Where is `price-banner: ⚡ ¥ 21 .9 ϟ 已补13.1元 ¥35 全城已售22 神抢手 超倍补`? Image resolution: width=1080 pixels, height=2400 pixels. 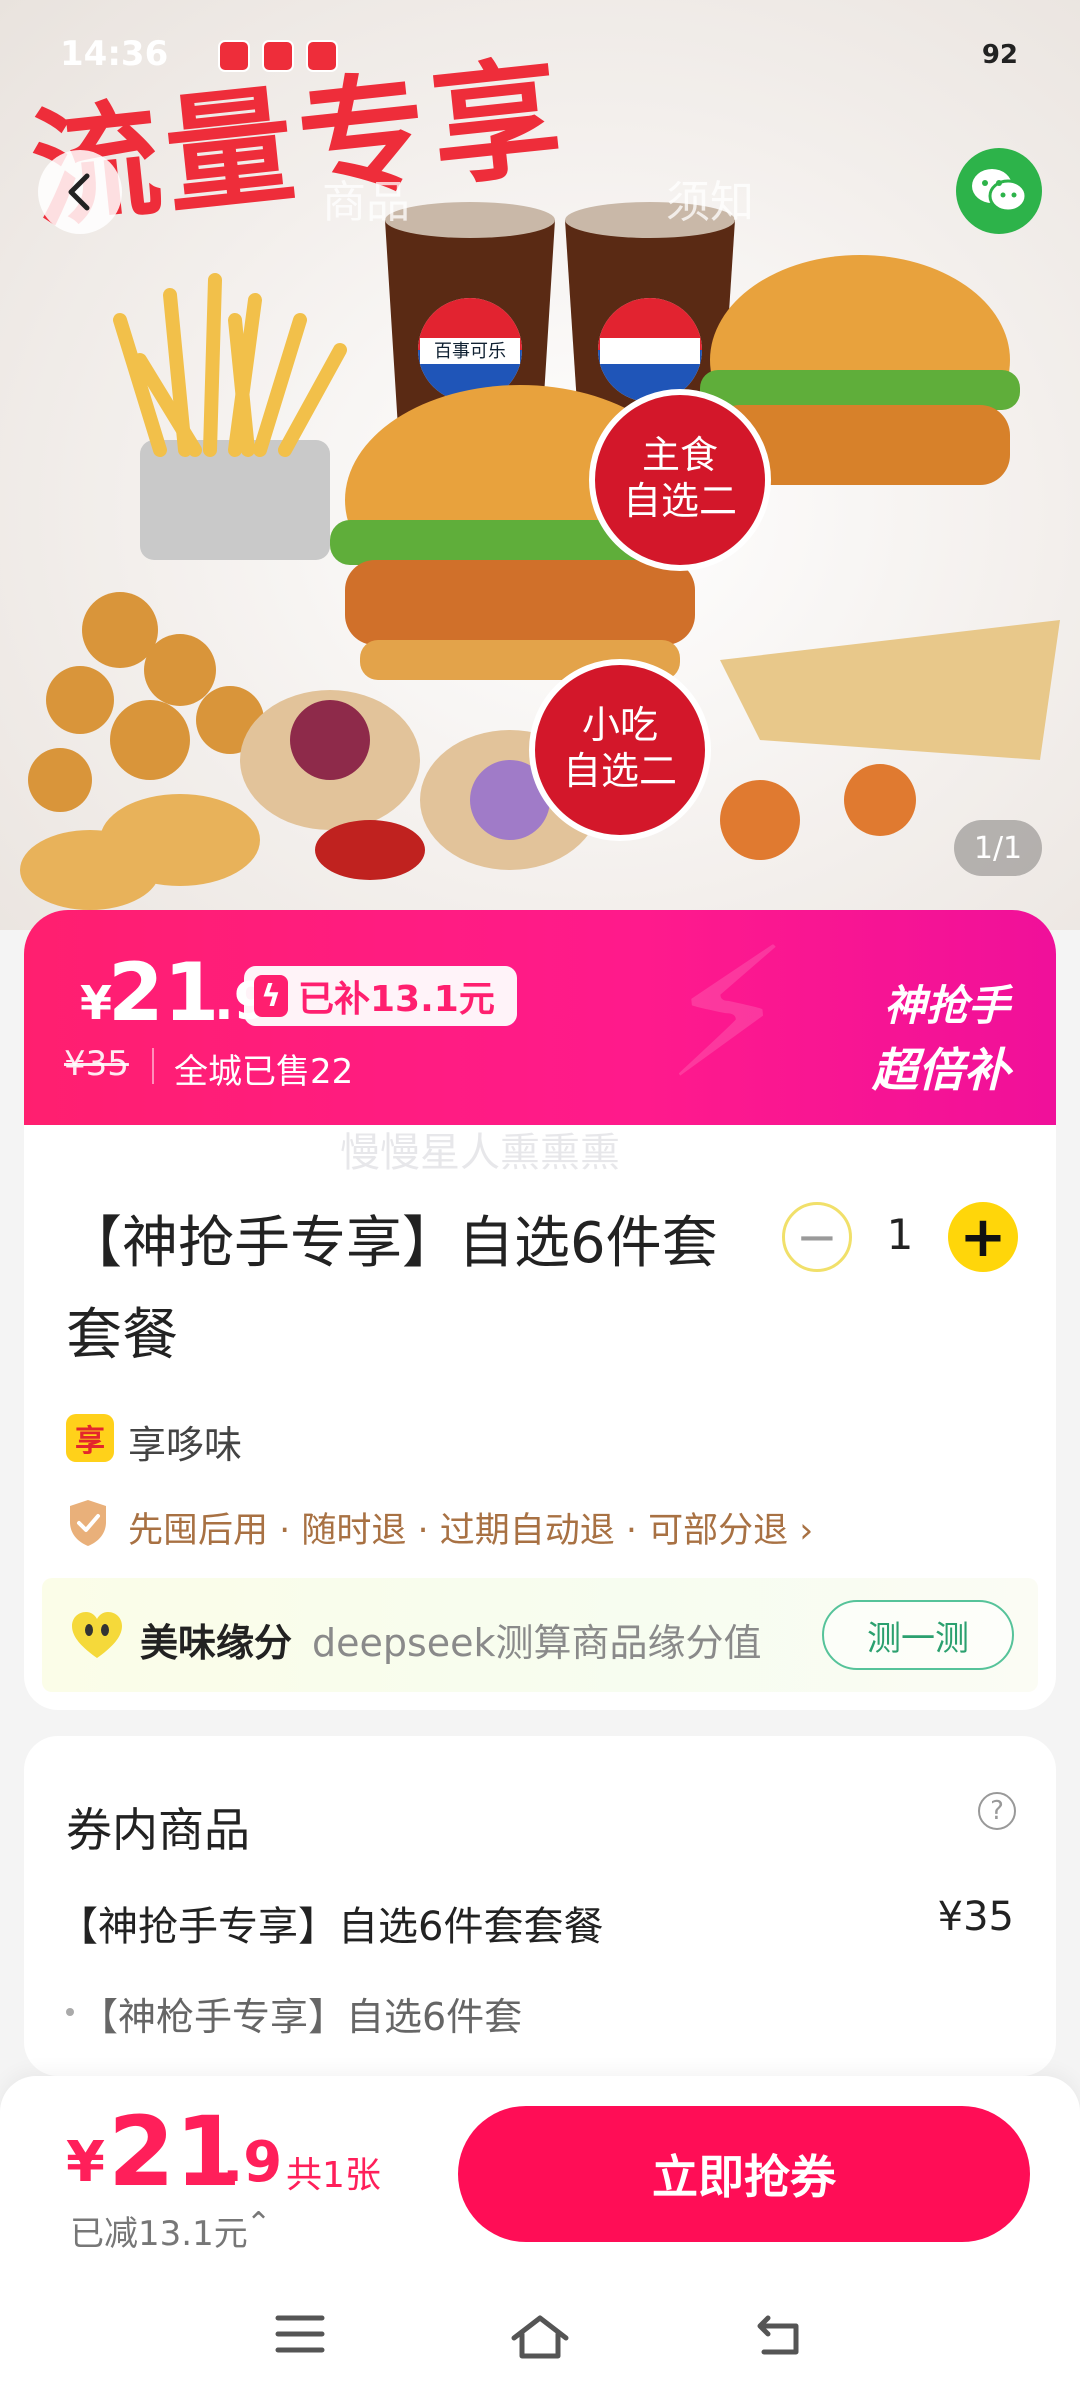 price-banner: ⚡ ¥ 21 .9 ϟ 已补13.1元 ¥35 全城已售22 神抢手 超倍补 is located at coordinates (540, 1017).